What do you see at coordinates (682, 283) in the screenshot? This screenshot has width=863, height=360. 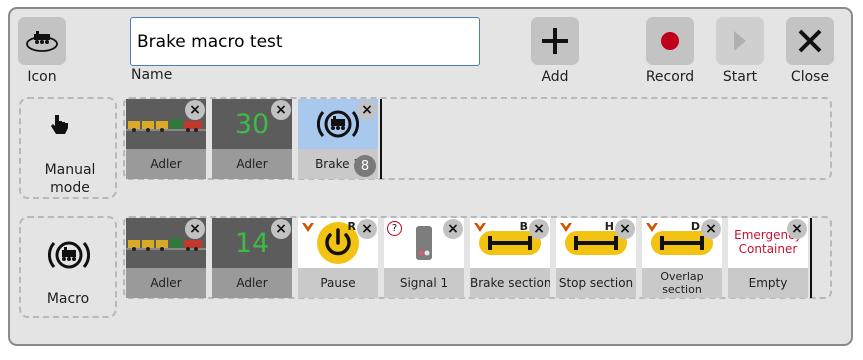 I see `tile-label: Overlap section` at bounding box center [682, 283].